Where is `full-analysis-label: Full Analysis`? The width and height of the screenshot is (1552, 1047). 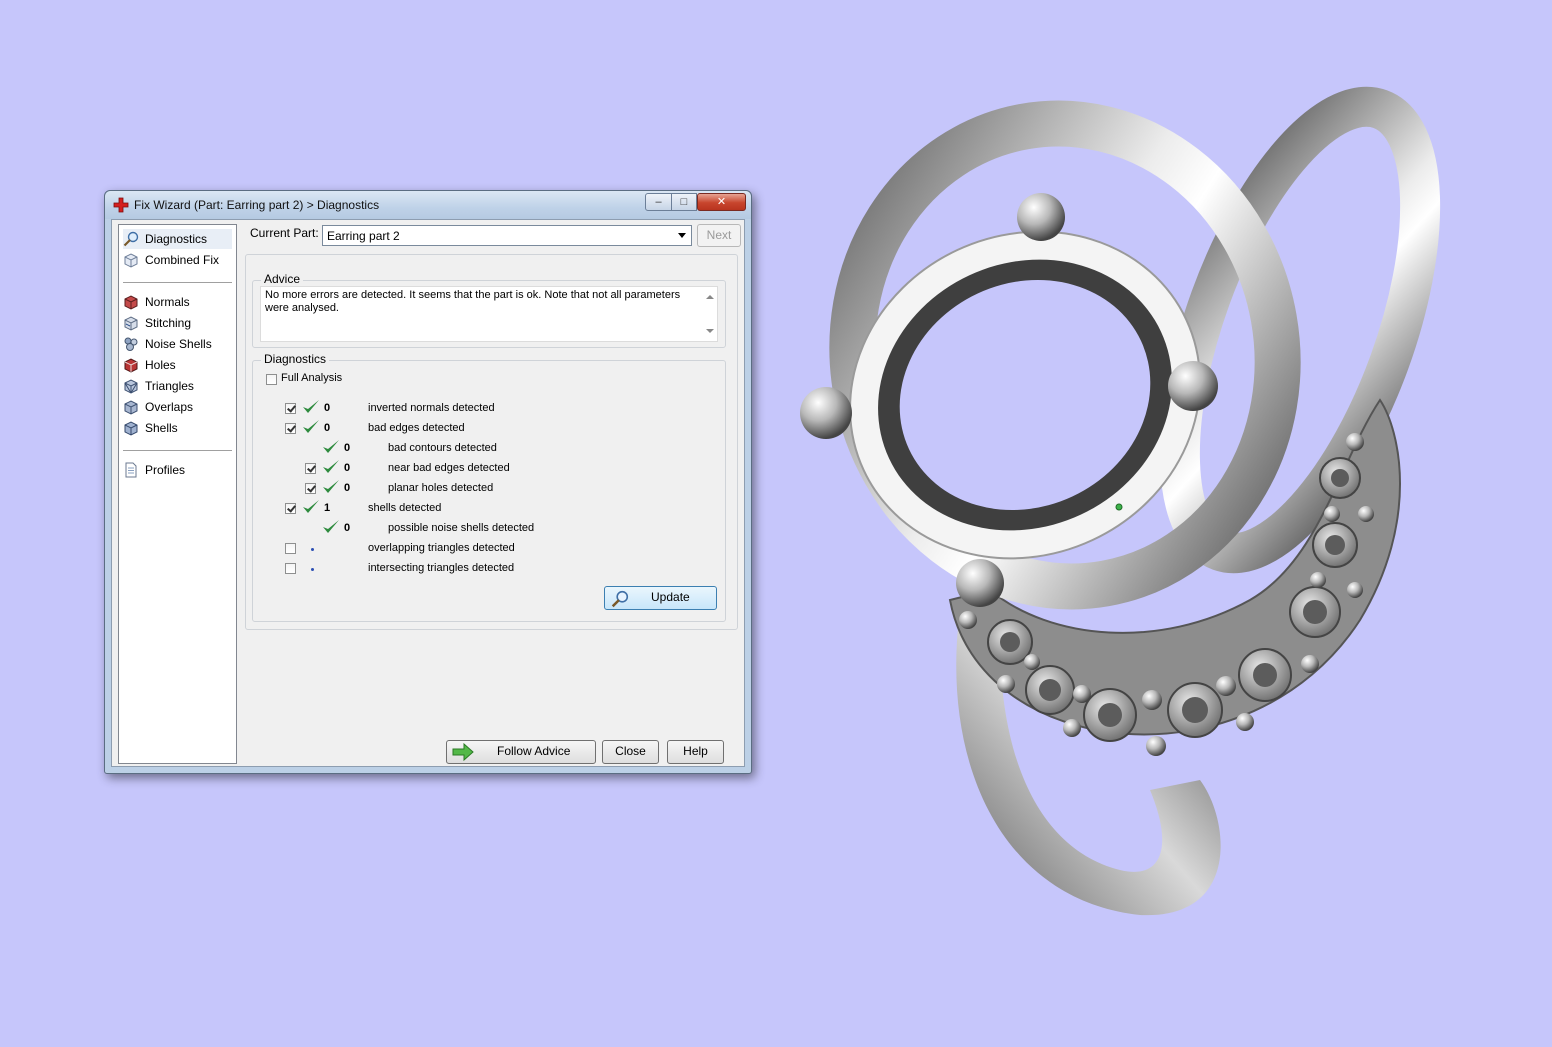 full-analysis-label: Full Analysis is located at coordinates (312, 378).